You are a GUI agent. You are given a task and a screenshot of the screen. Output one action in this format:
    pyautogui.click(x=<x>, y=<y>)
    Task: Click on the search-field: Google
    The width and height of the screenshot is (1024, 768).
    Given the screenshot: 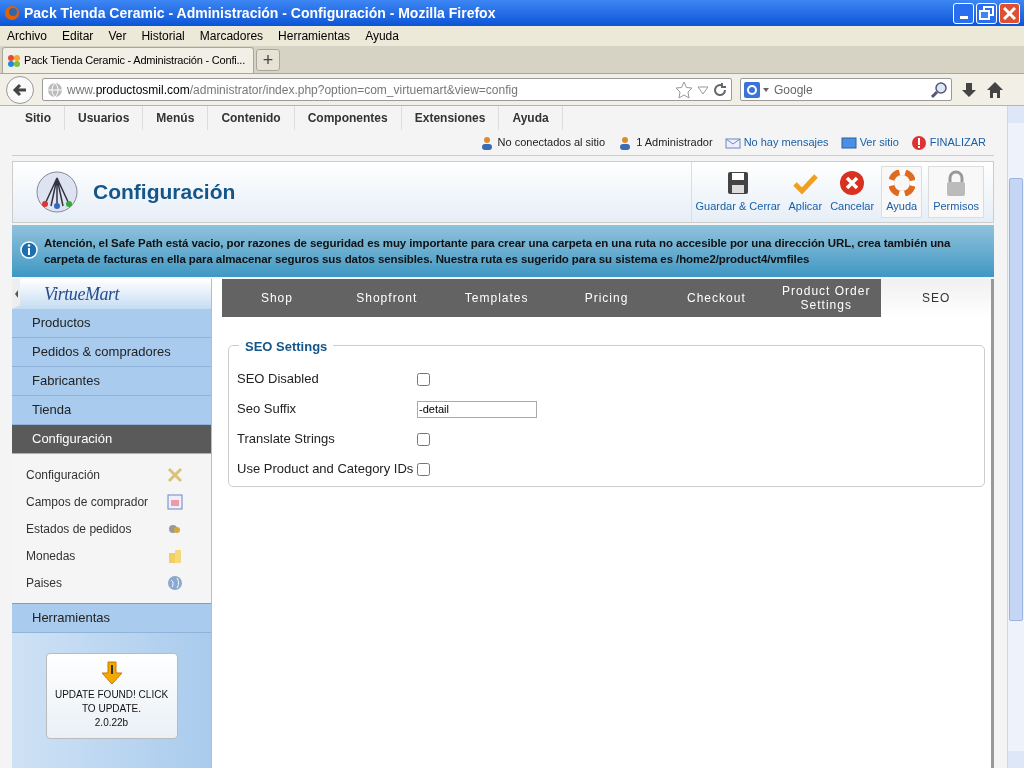 What is the action you would take?
    pyautogui.click(x=846, y=89)
    